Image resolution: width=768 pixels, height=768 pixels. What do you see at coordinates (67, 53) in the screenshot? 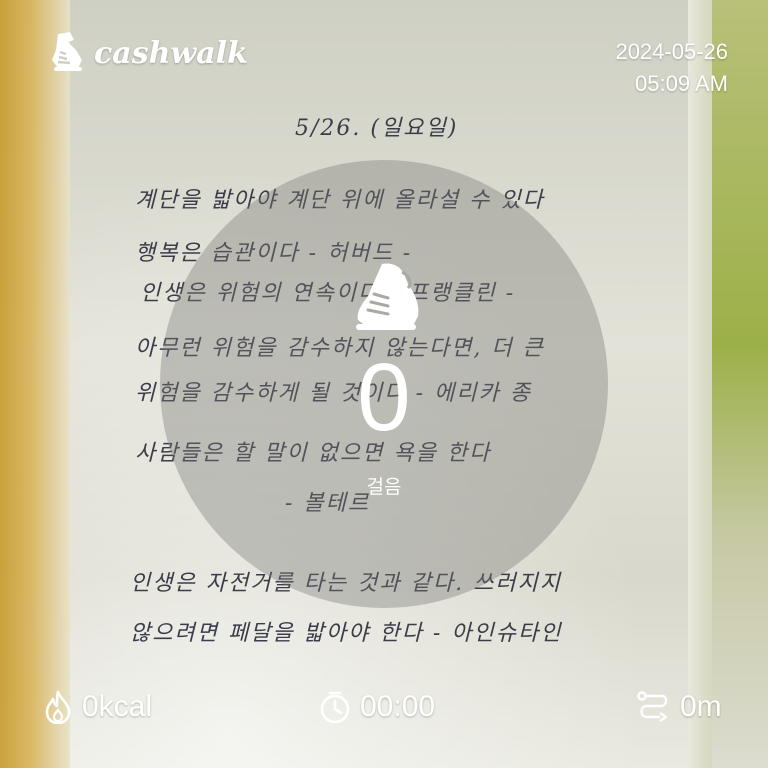
I see `shoe-icon` at bounding box center [67, 53].